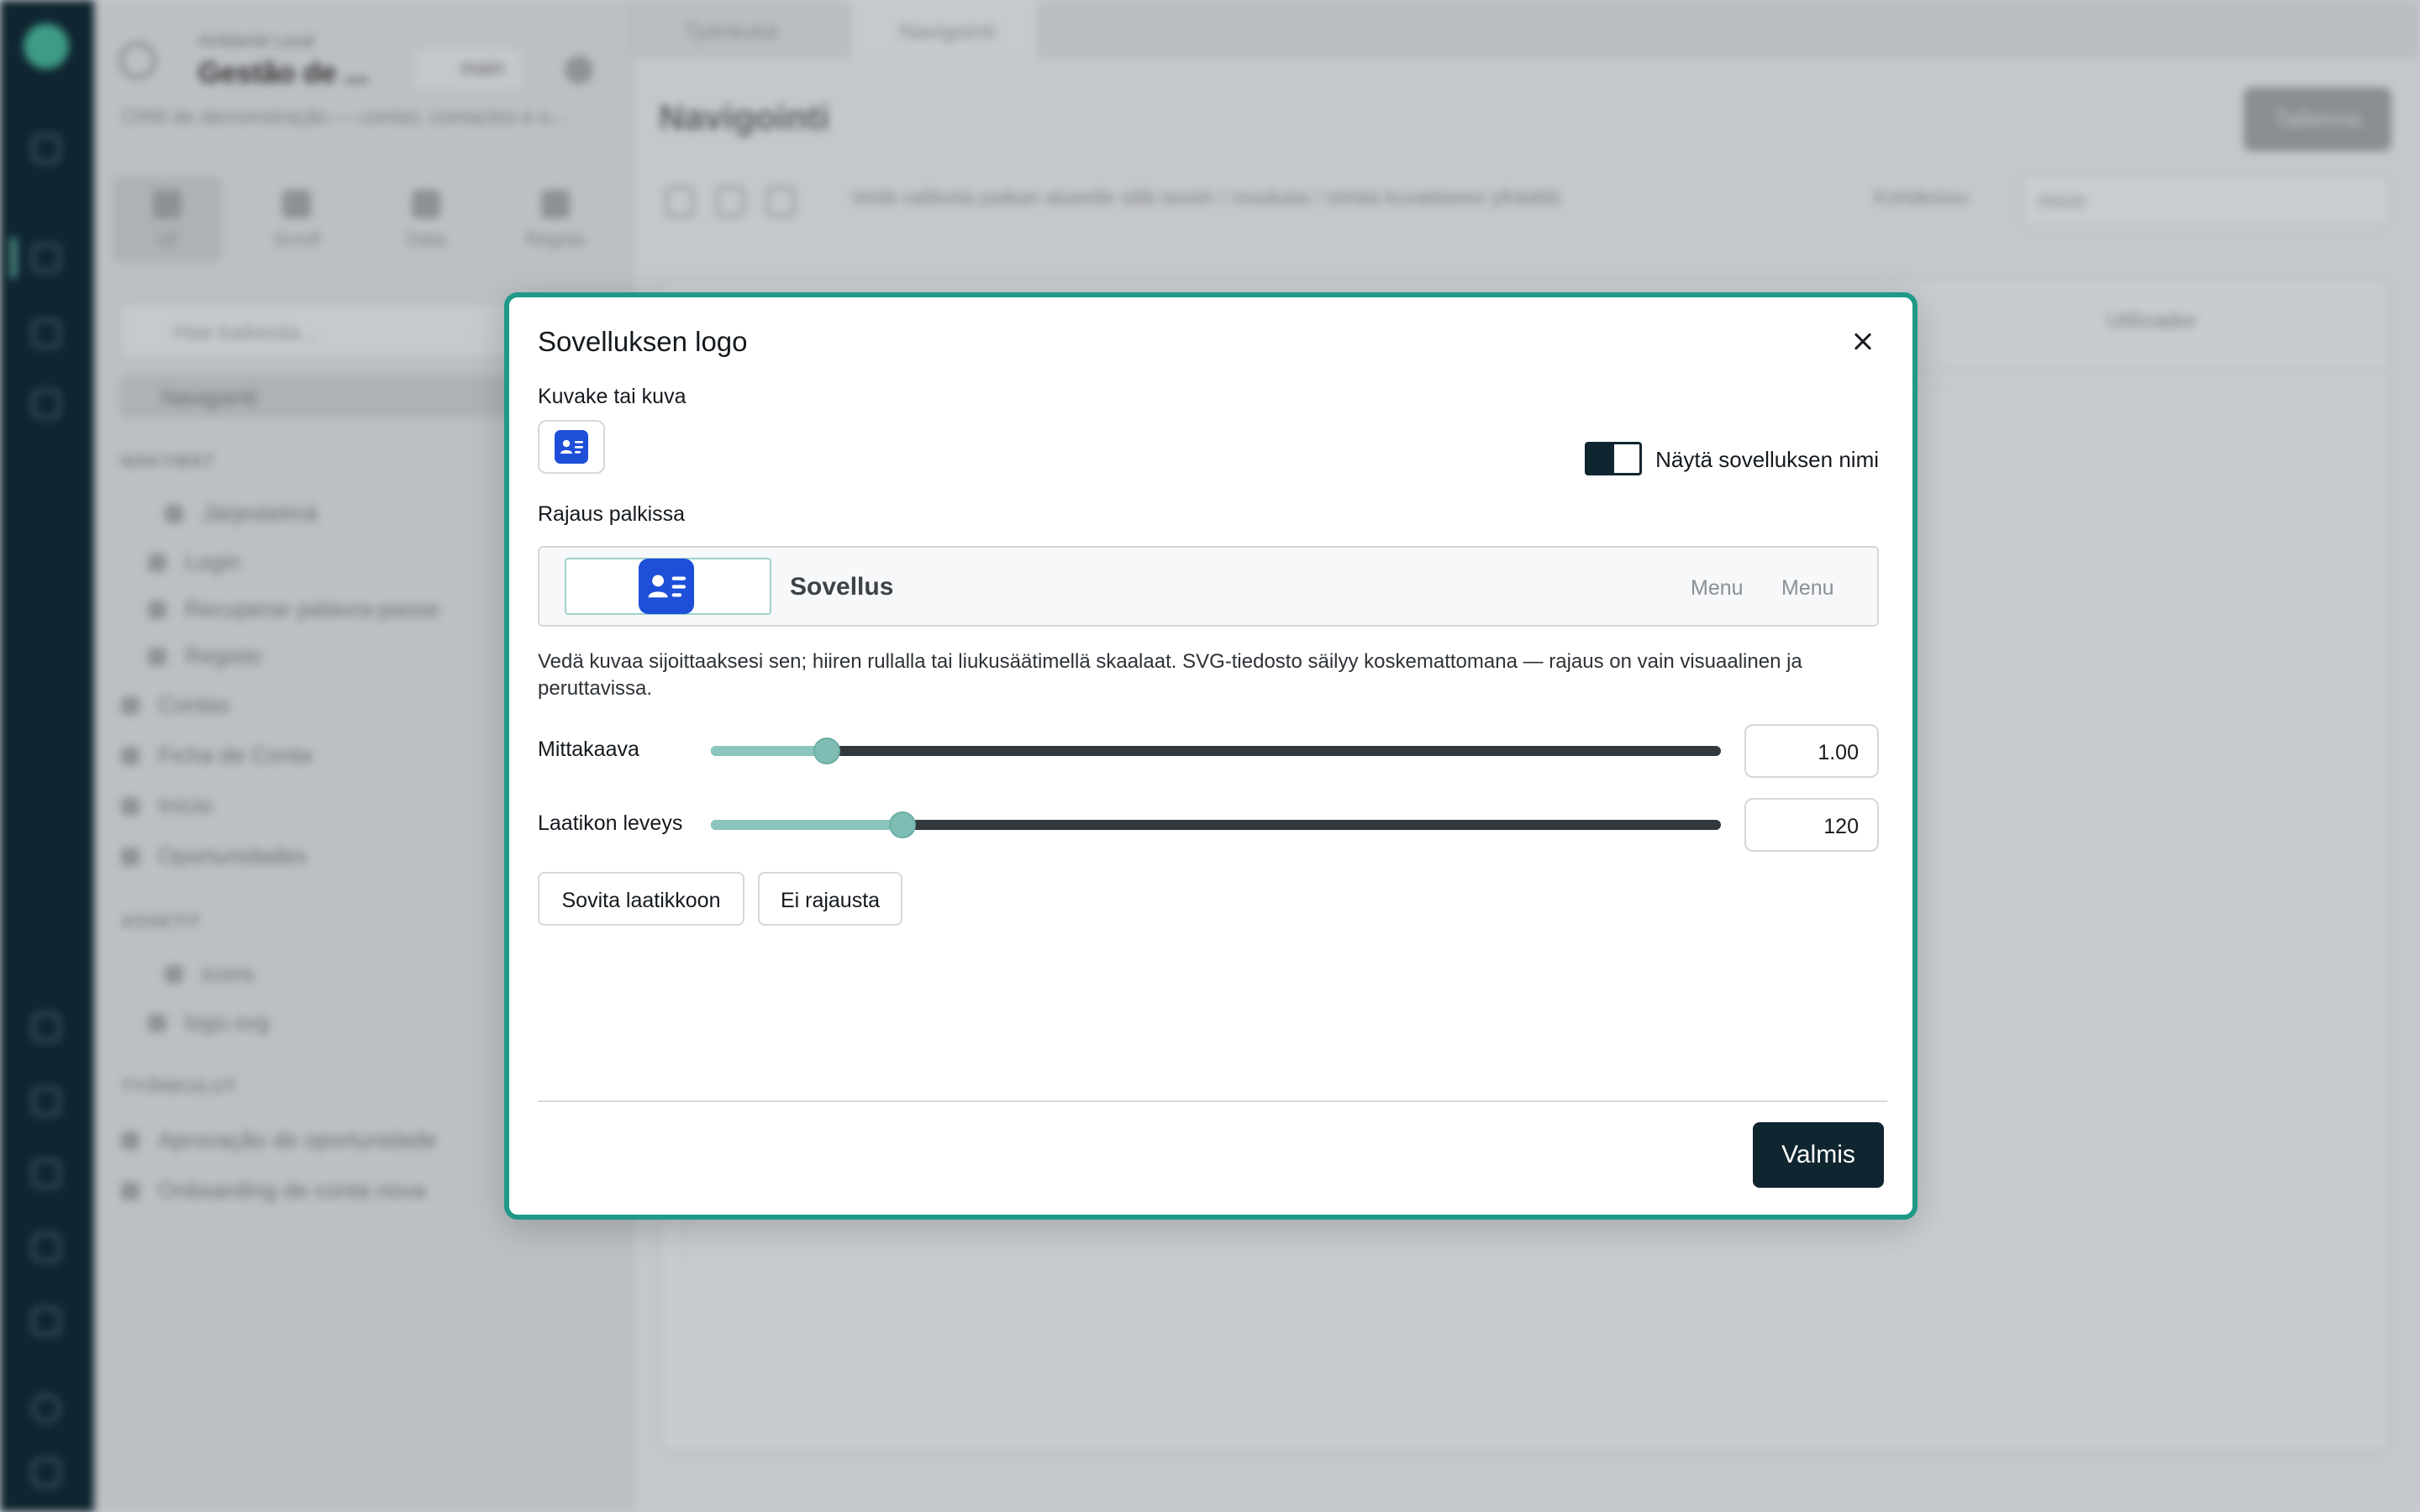 This screenshot has height=1512, width=2420. Describe the element at coordinates (742, 29) in the screenshot. I see `editor-tab: Työnkulut` at that location.